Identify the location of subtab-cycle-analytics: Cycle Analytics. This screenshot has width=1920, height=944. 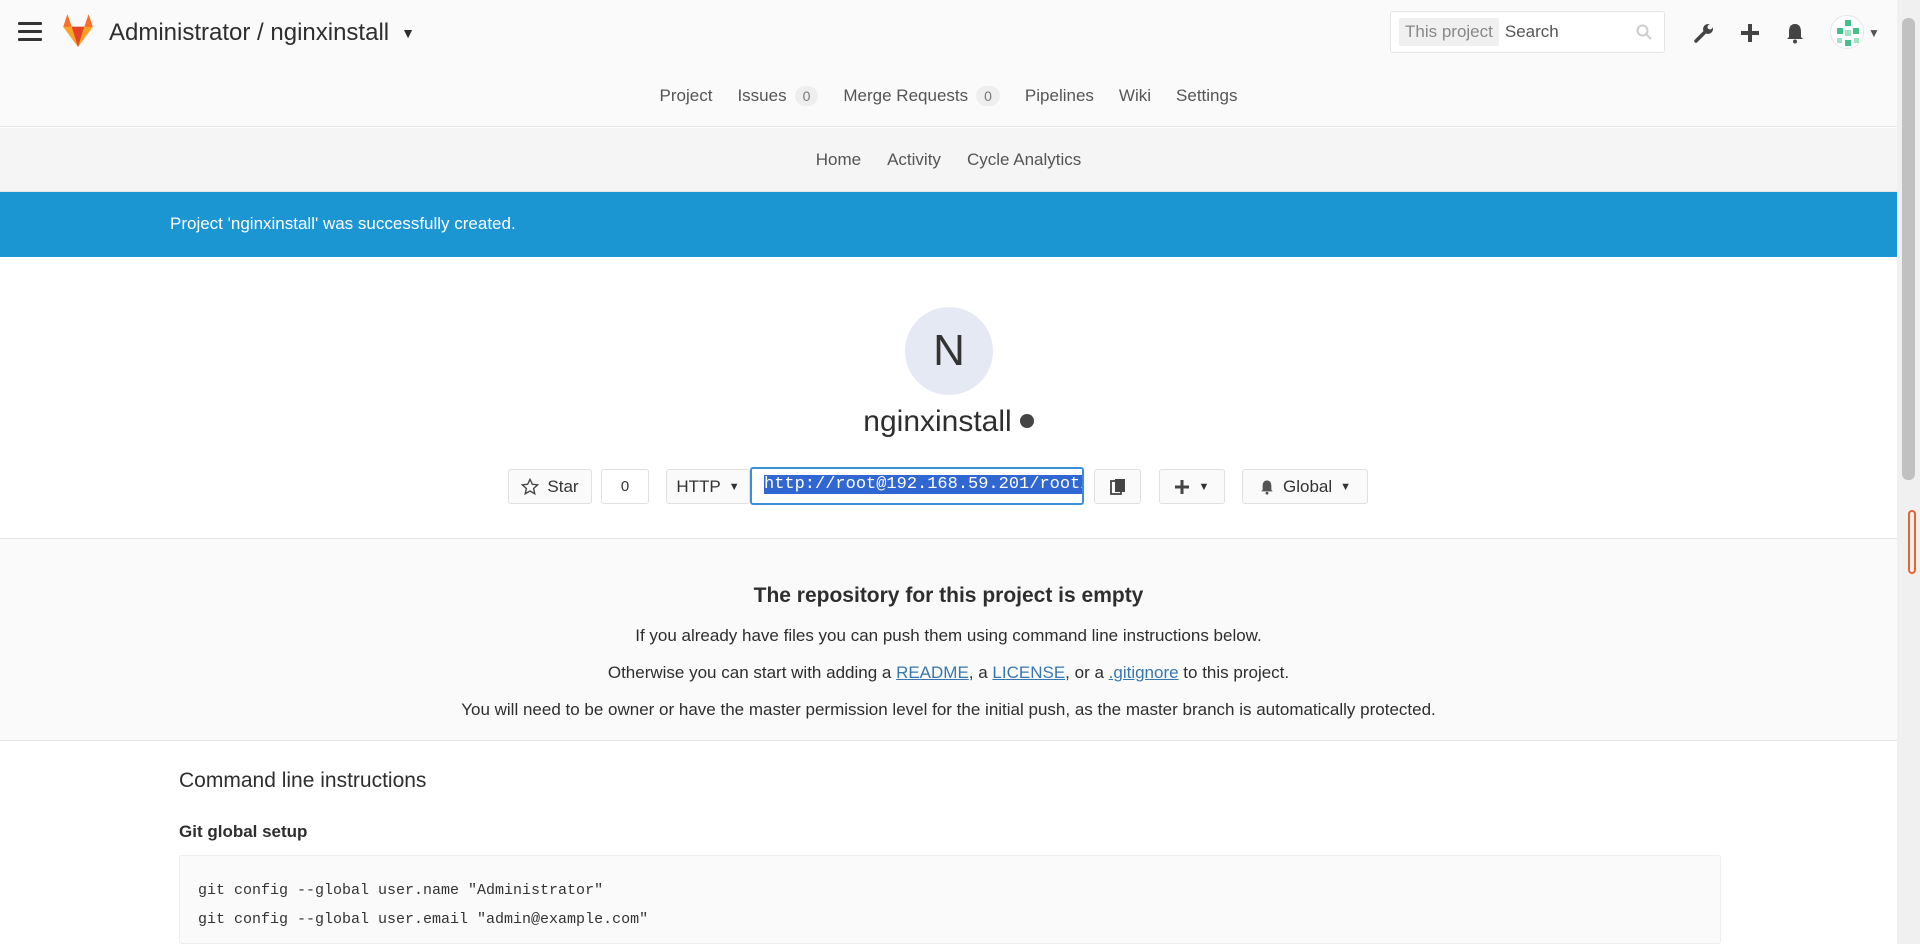
(1024, 160).